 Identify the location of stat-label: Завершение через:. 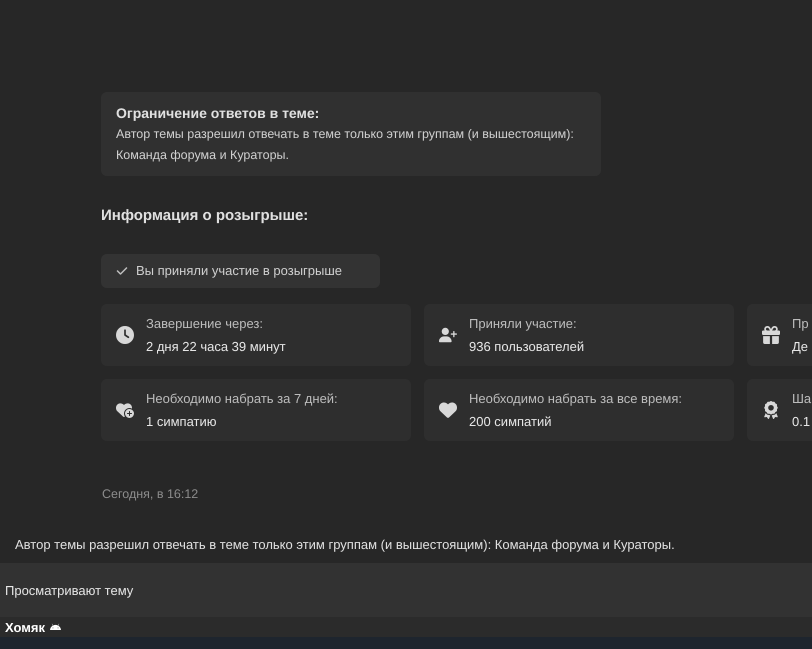
(205, 324).